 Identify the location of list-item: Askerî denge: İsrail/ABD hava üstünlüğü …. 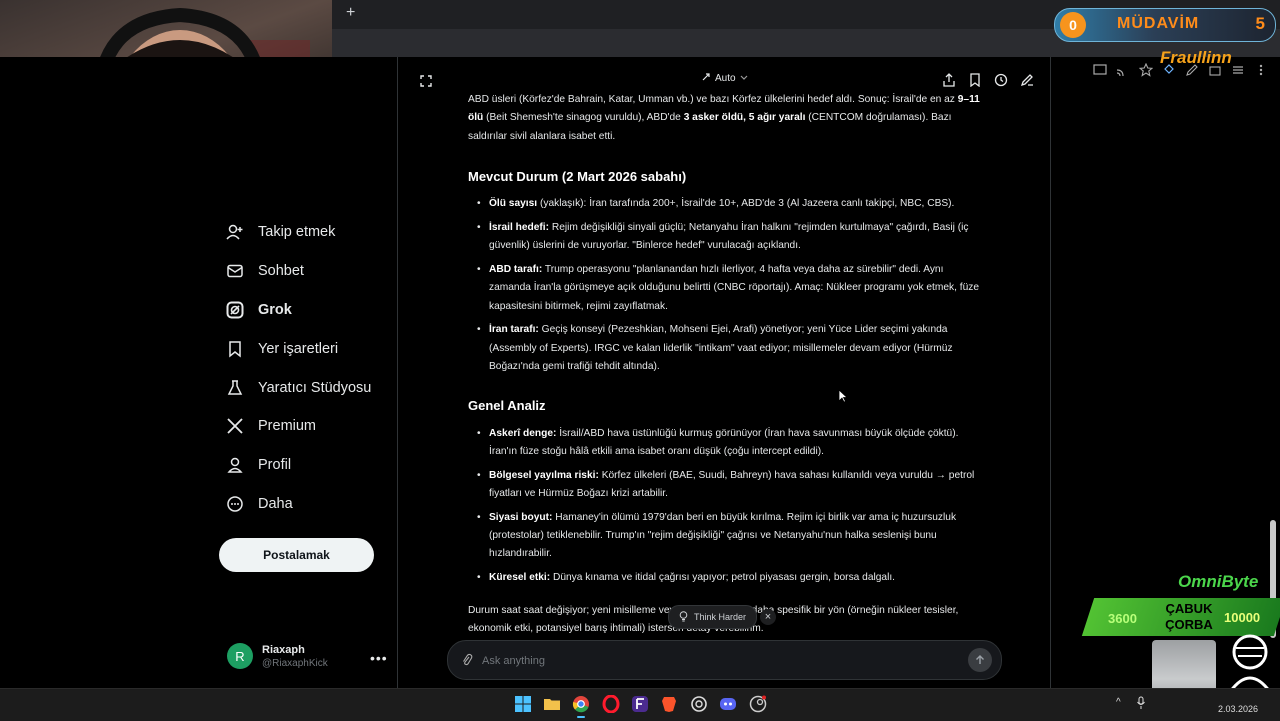
(728, 443).